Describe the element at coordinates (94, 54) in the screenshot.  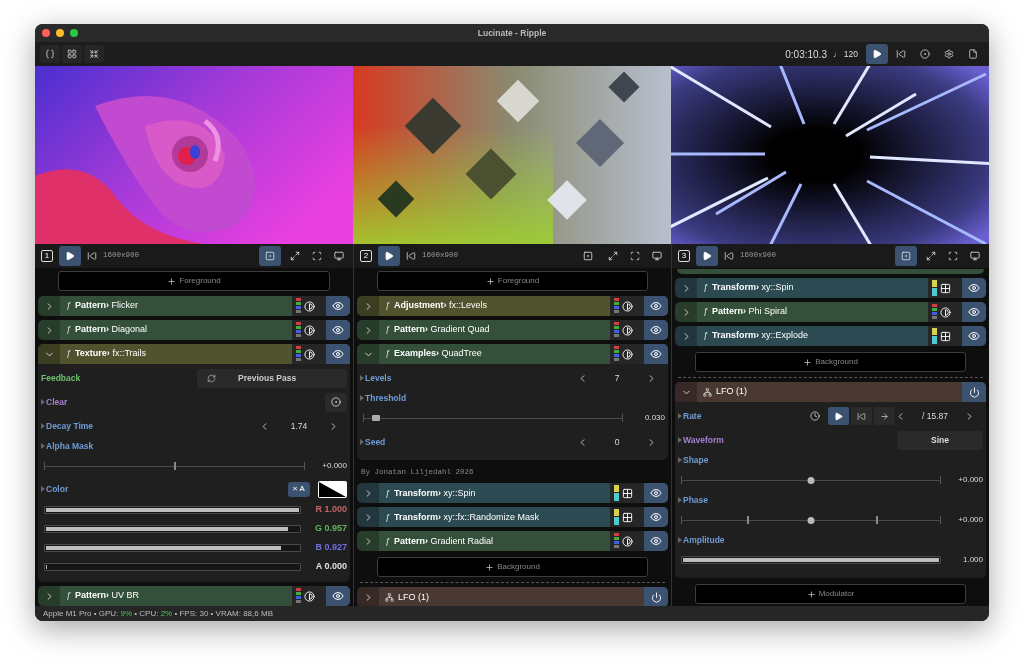
I see `collapse-button` at that location.